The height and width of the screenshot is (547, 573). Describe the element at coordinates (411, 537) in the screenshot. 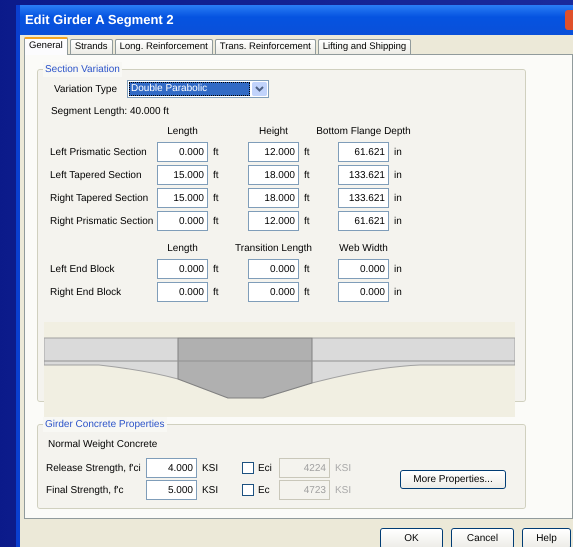

I see `dialog-button: OK` at that location.